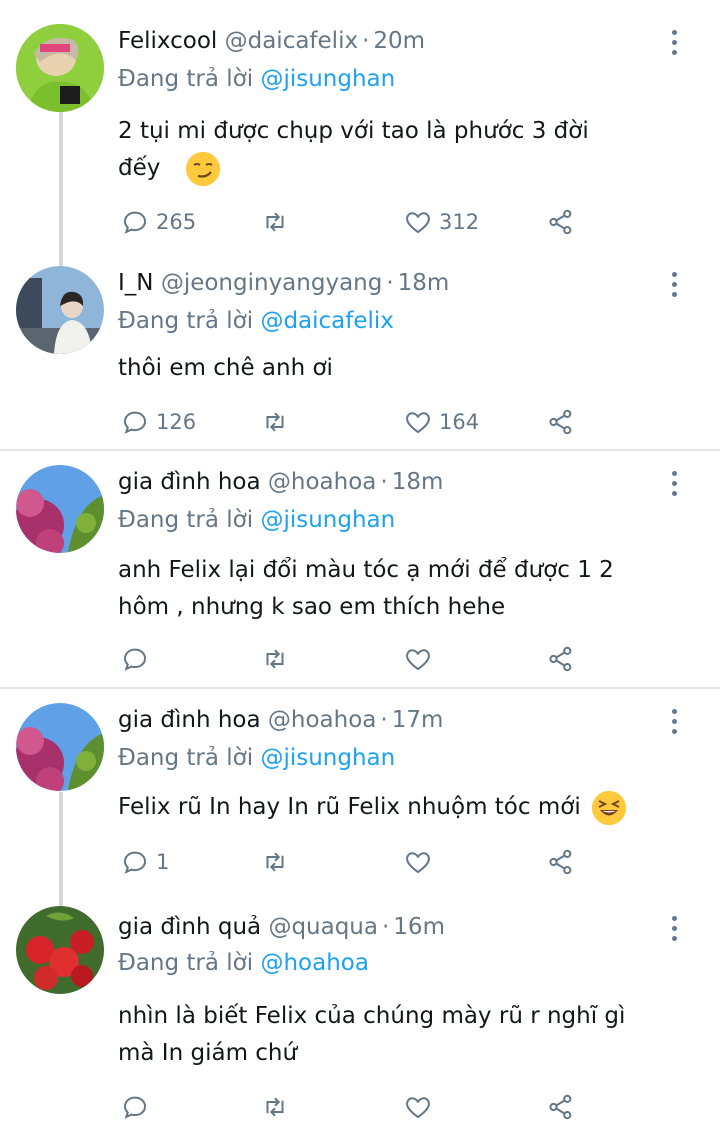 The image size is (720, 1135). What do you see at coordinates (399, 41) in the screenshot?
I see `timestamp: 20m` at bounding box center [399, 41].